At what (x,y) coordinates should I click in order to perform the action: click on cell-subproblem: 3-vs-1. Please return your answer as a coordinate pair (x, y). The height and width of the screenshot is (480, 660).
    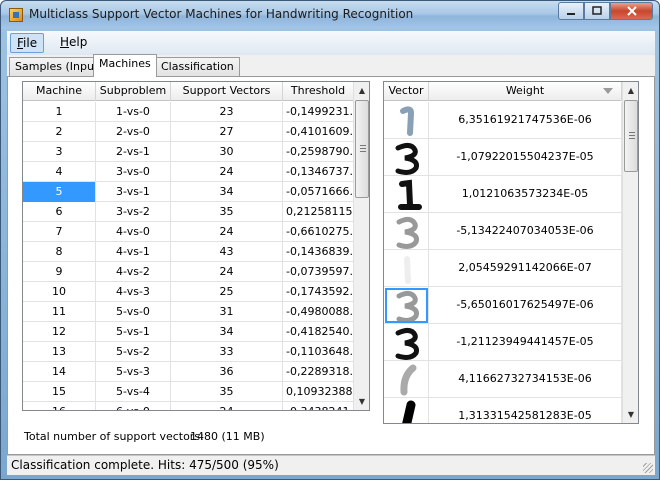
    Looking at the image, I should click on (133, 192).